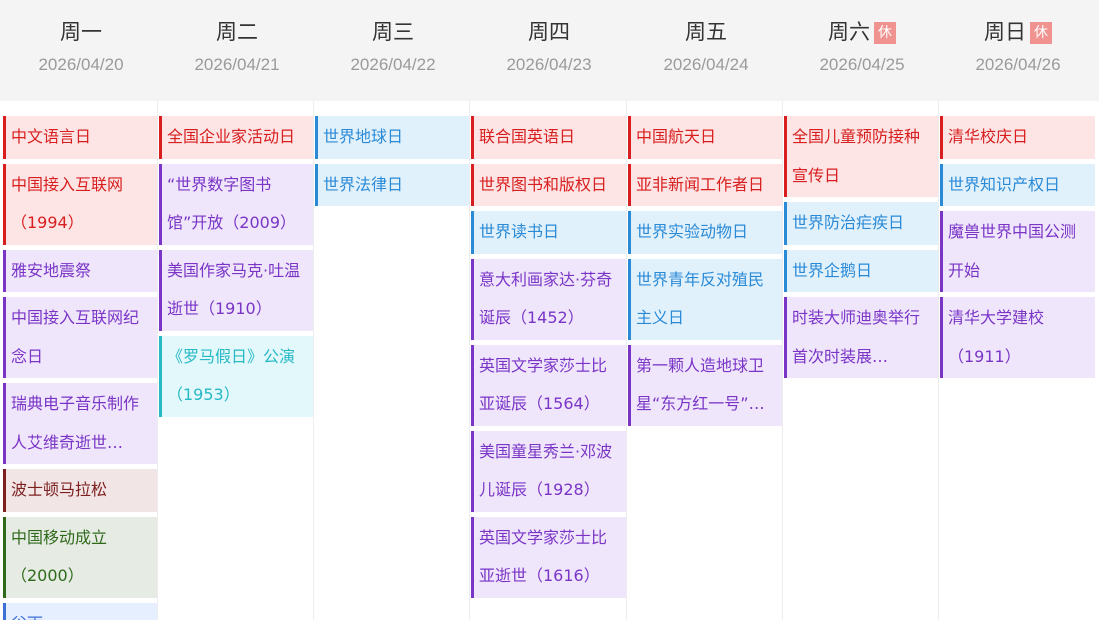  Describe the element at coordinates (80, 611) in the screenshot. I see `event-item: 谷雨` at that location.